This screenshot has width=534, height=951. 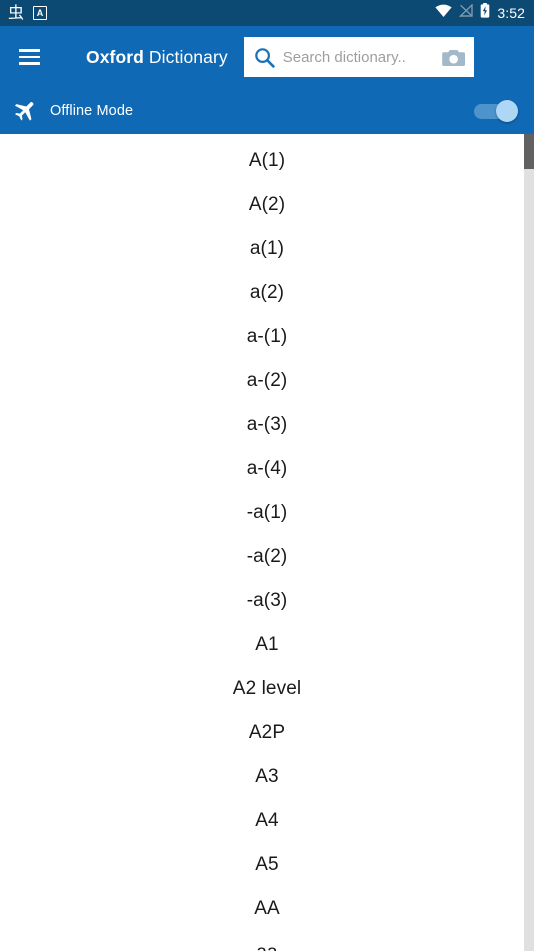 I want to click on battery-charging-icon, so click(x=485, y=13).